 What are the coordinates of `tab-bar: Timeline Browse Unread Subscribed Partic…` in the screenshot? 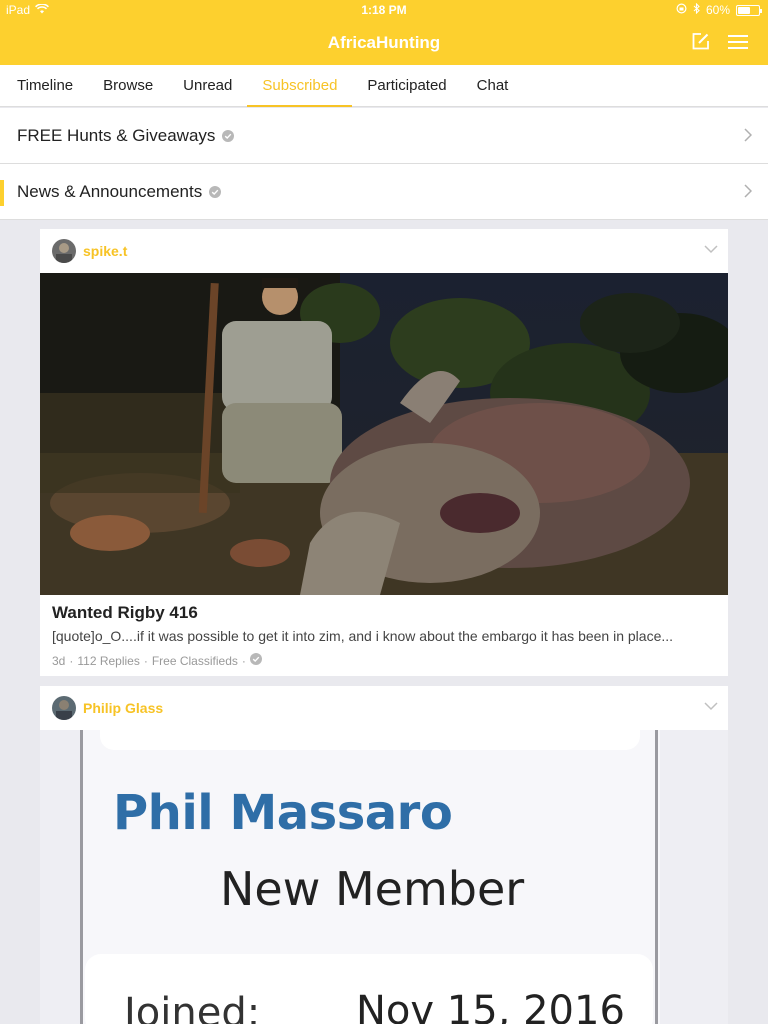 It's located at (384, 86).